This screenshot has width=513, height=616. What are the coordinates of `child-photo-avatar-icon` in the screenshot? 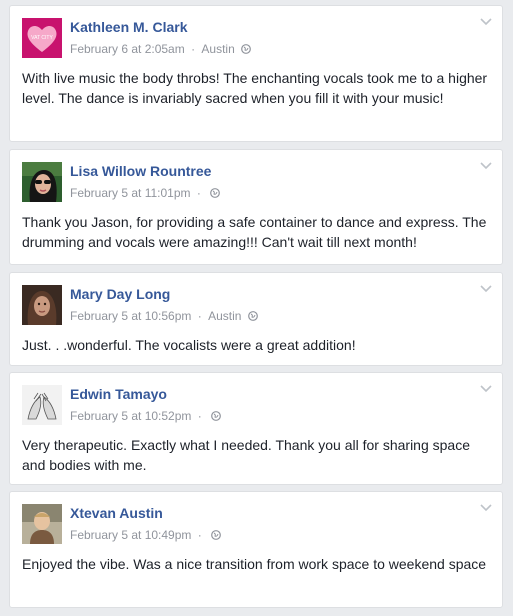 It's located at (42, 524).